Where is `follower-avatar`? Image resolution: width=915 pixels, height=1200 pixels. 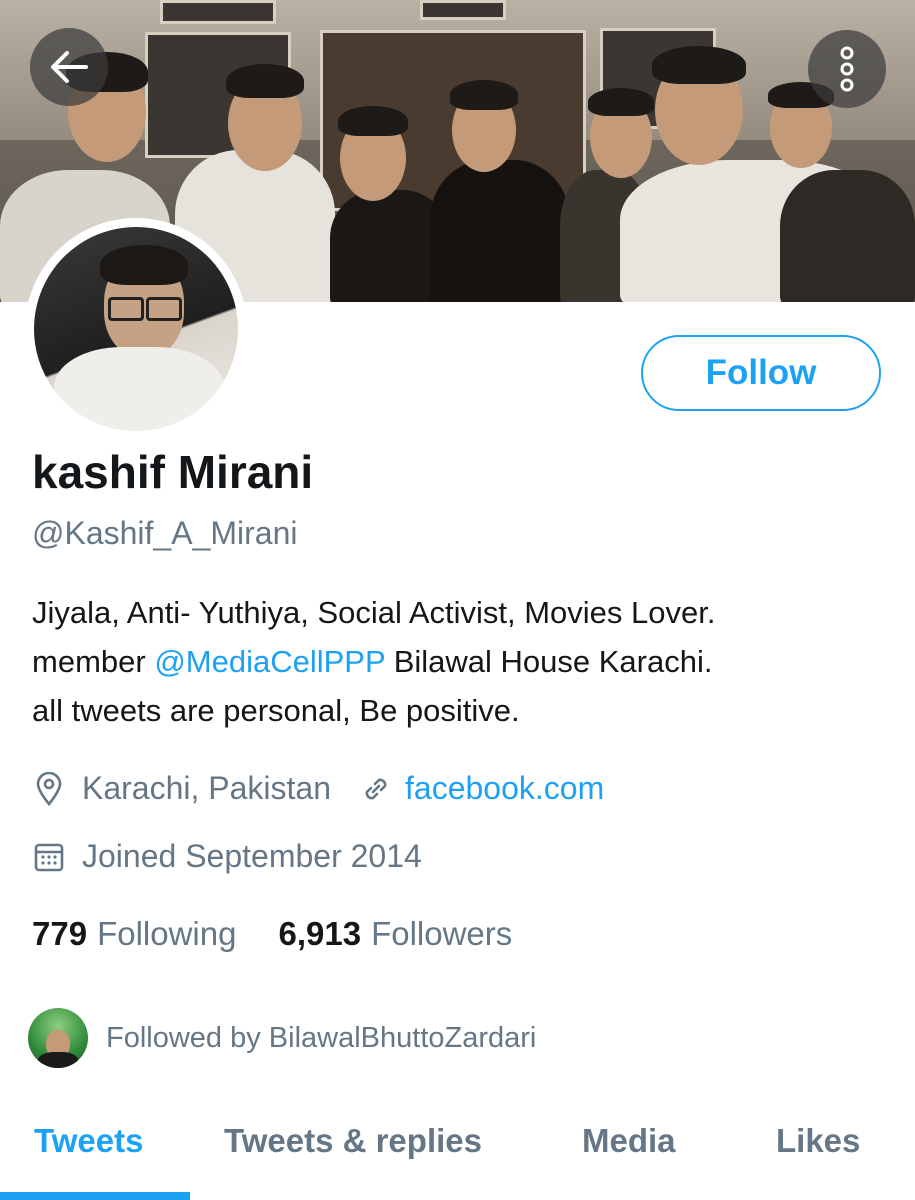
follower-avatar is located at coordinates (58, 1038).